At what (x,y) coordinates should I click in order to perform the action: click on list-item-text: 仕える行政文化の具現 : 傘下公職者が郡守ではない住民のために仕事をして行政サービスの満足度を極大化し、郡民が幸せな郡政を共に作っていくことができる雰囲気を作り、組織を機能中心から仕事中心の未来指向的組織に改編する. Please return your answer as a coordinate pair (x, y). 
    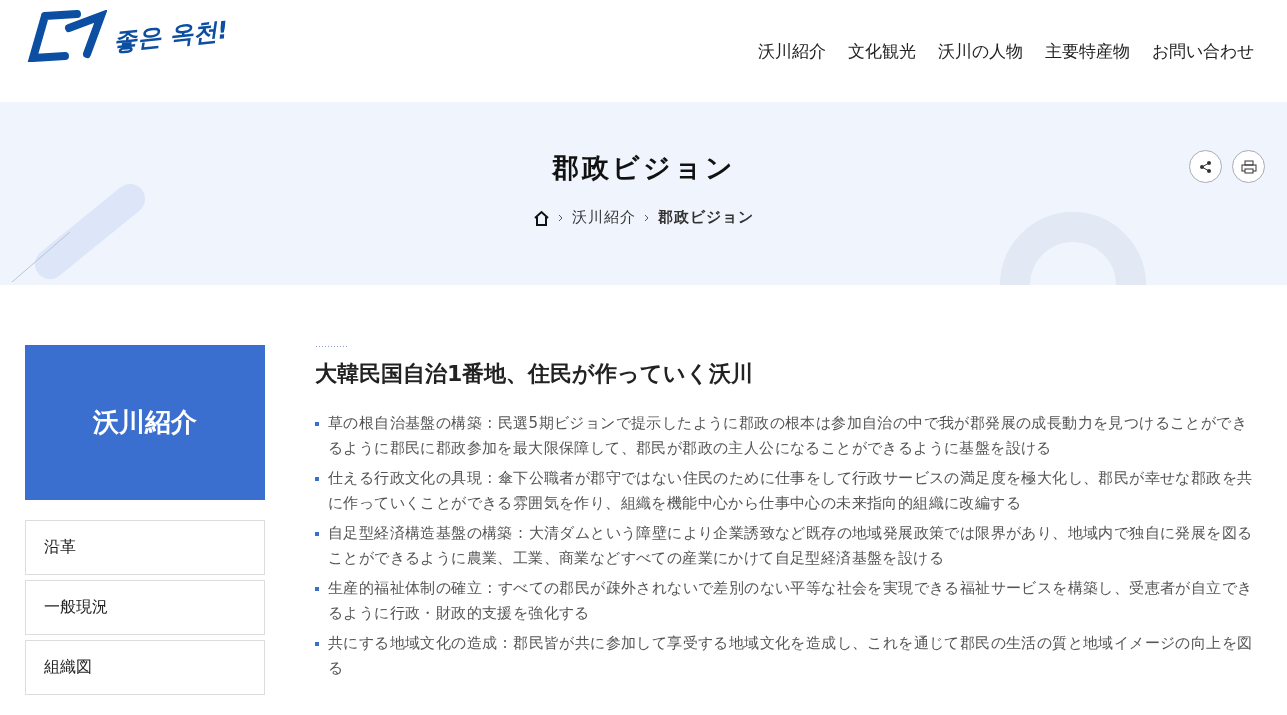
    Looking at the image, I should click on (791, 491).